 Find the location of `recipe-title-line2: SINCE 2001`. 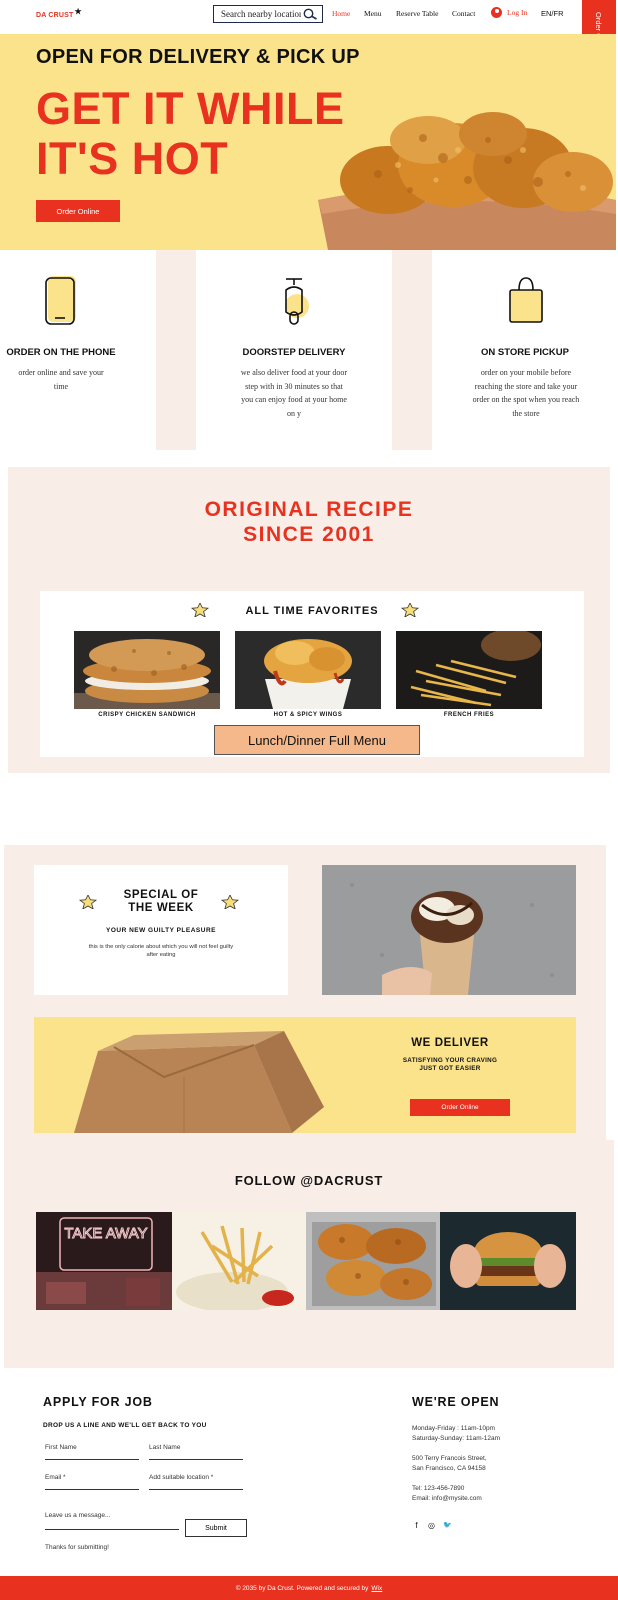

recipe-title-line2: SINCE 2001 is located at coordinates (309, 534).